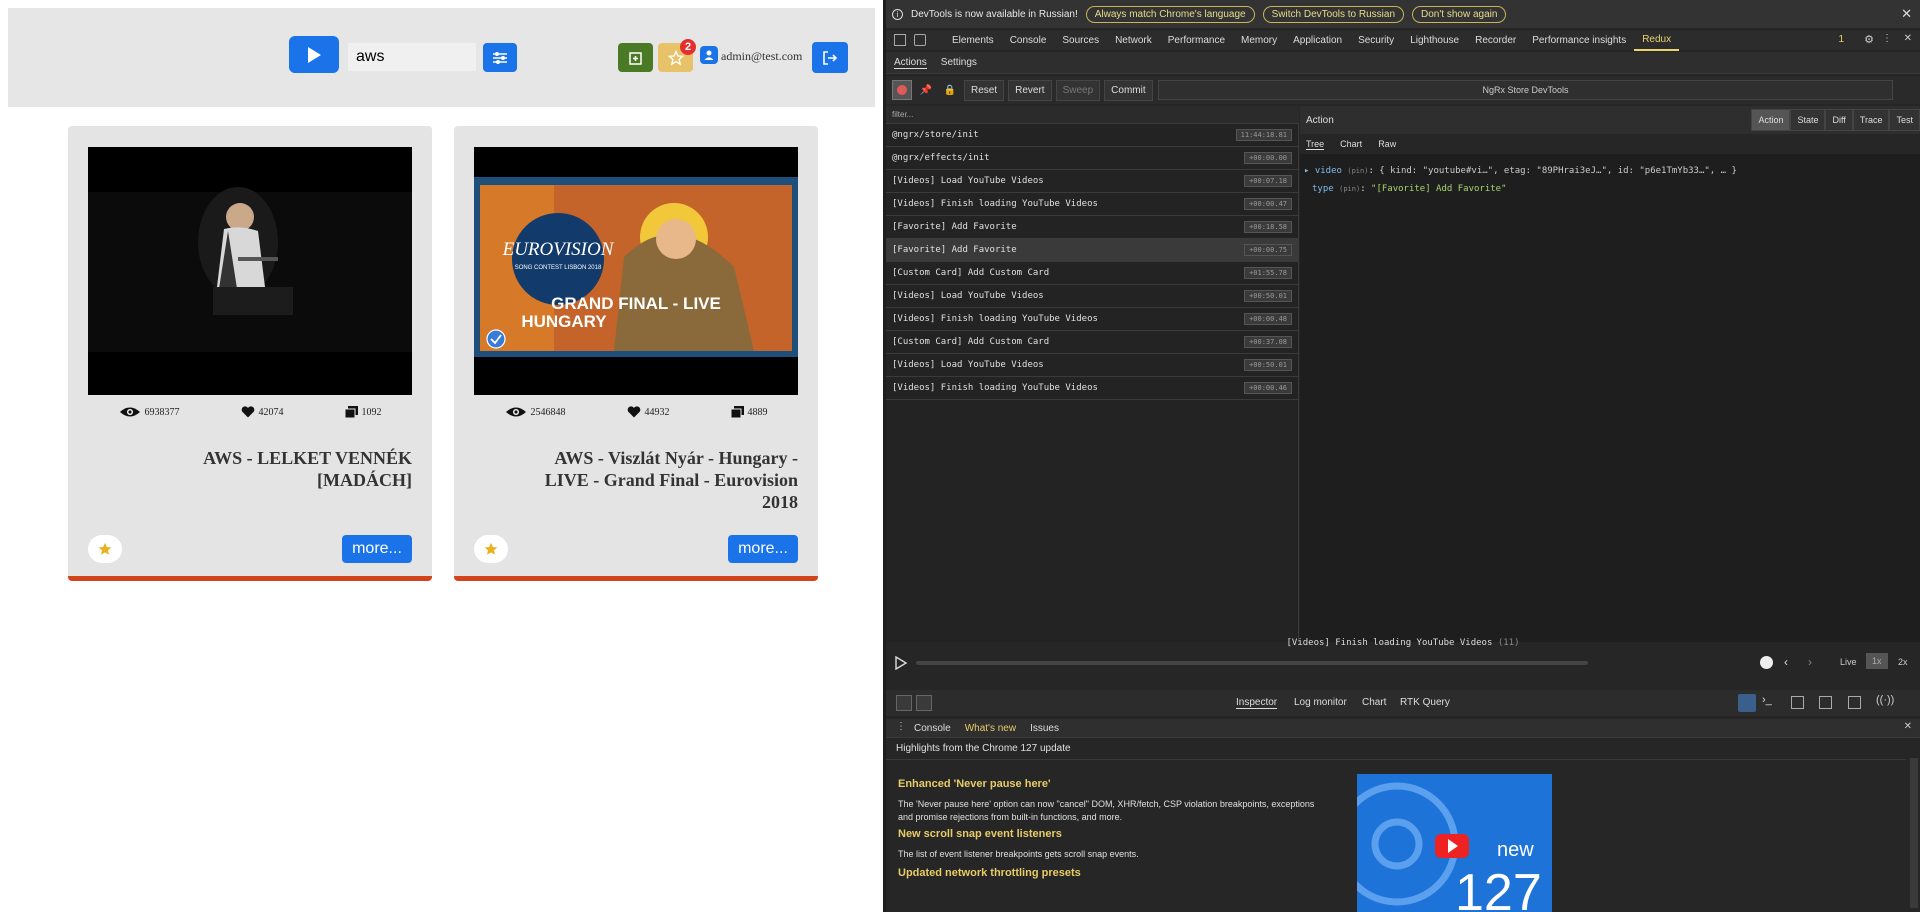 The width and height of the screenshot is (1920, 912). Describe the element at coordinates (1092, 181) in the screenshot. I see `action-row: [Videos] Load YouTube Videos +00:07.18` at that location.